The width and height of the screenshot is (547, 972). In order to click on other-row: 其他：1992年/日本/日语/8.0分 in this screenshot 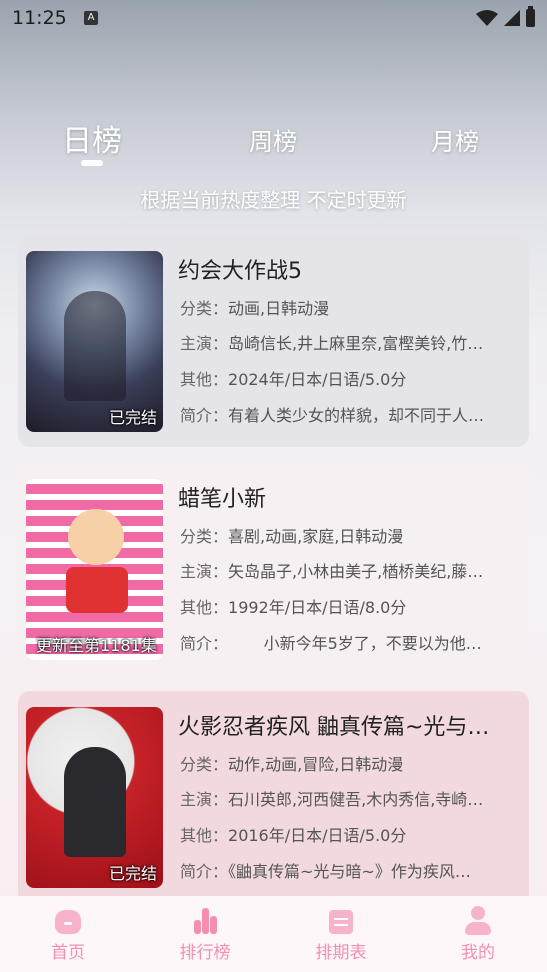, I will do `click(351, 606)`.